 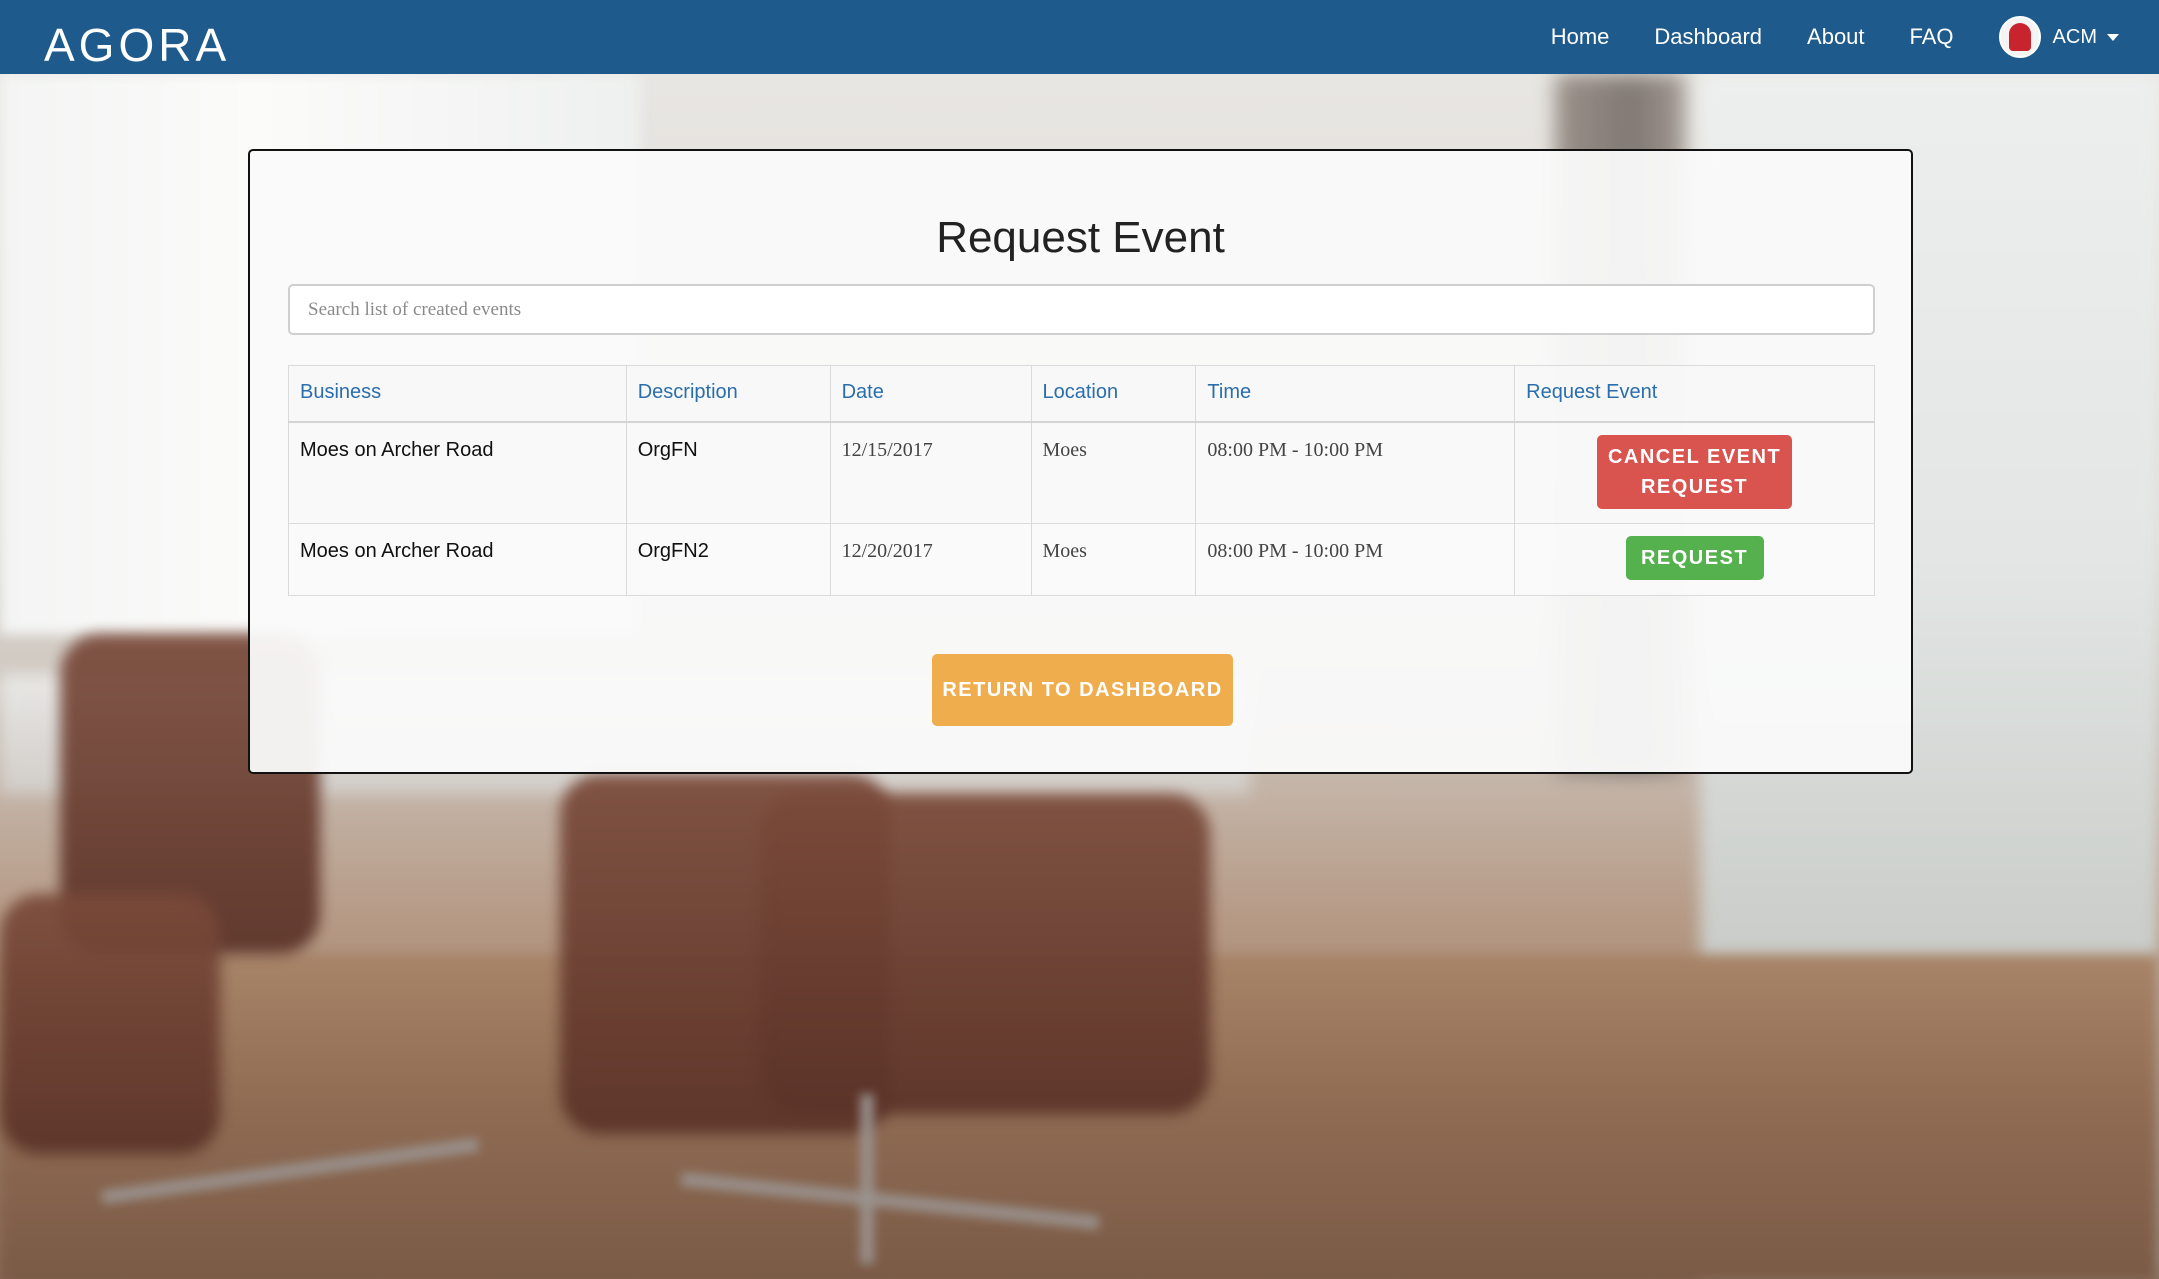 I want to click on user-name: ACM, so click(x=2074, y=36).